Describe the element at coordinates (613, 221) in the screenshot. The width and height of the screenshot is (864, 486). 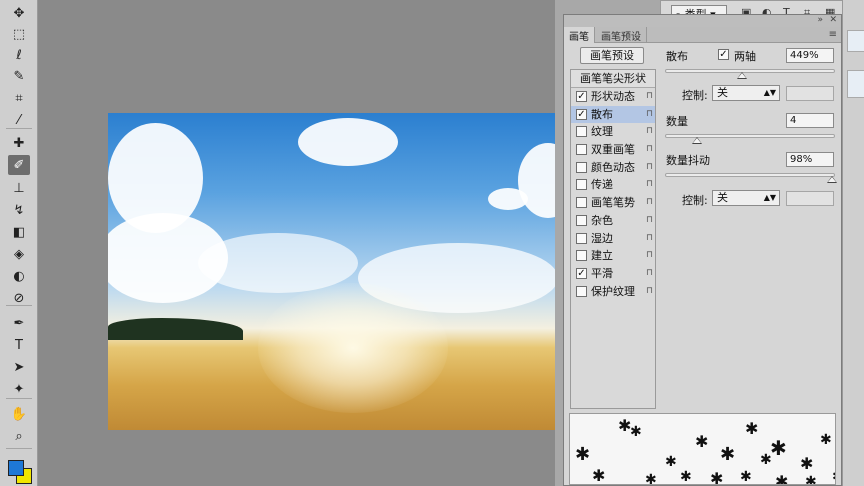
I see `brush-setting-item: 杂色 ⊓` at that location.